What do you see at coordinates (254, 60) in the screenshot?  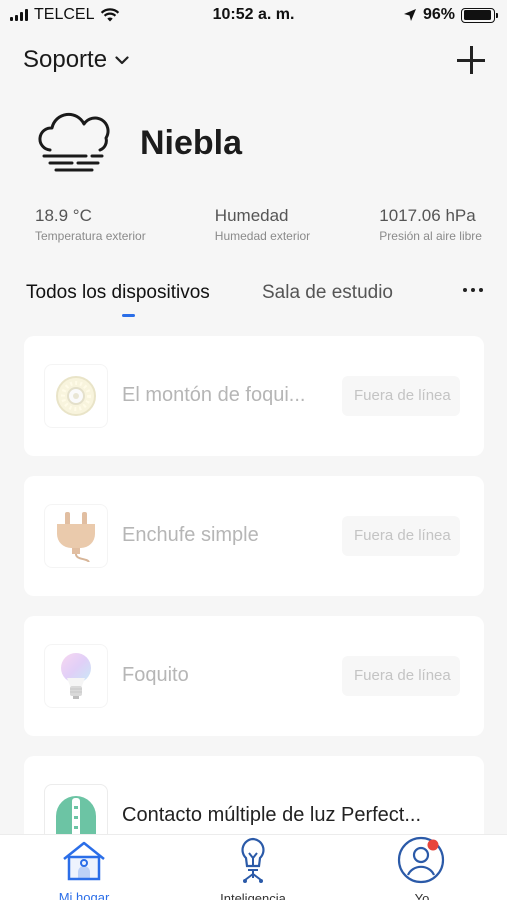 I see `home-header: Soporte` at bounding box center [254, 60].